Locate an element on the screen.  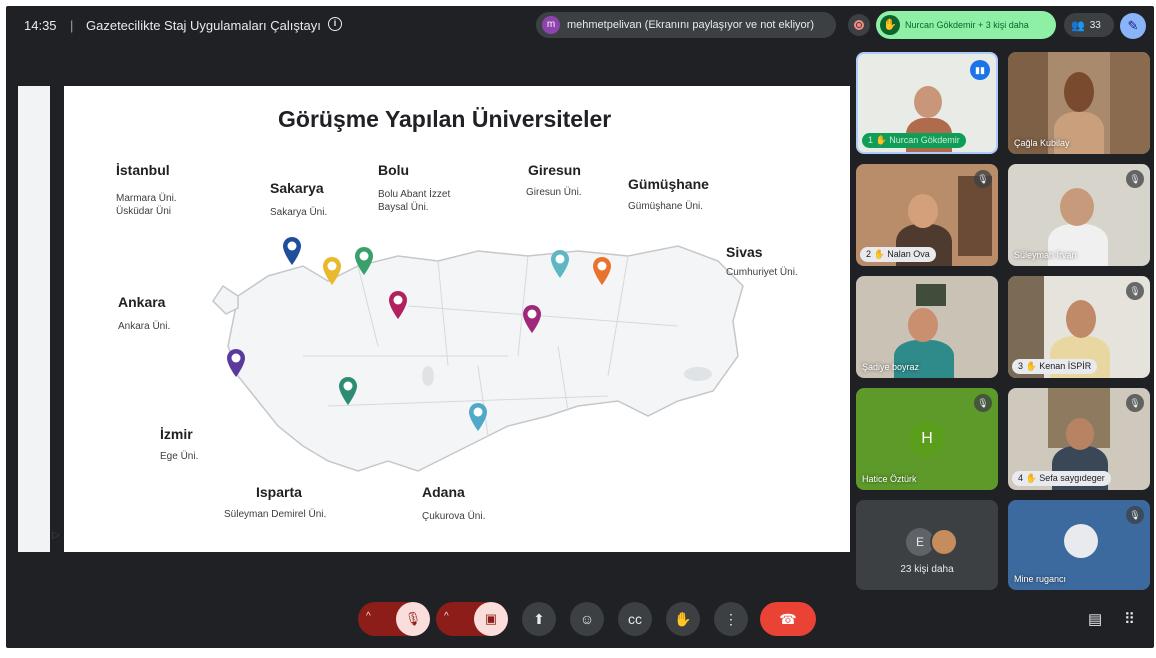
participant-tile: 🎙 2 ✋ Nalan Ova is located at coordinates (927, 215).